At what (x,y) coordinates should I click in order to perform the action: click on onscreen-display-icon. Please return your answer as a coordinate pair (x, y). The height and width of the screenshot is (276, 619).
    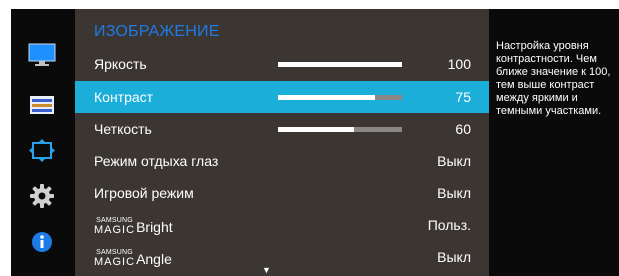
    Looking at the image, I should click on (42, 105).